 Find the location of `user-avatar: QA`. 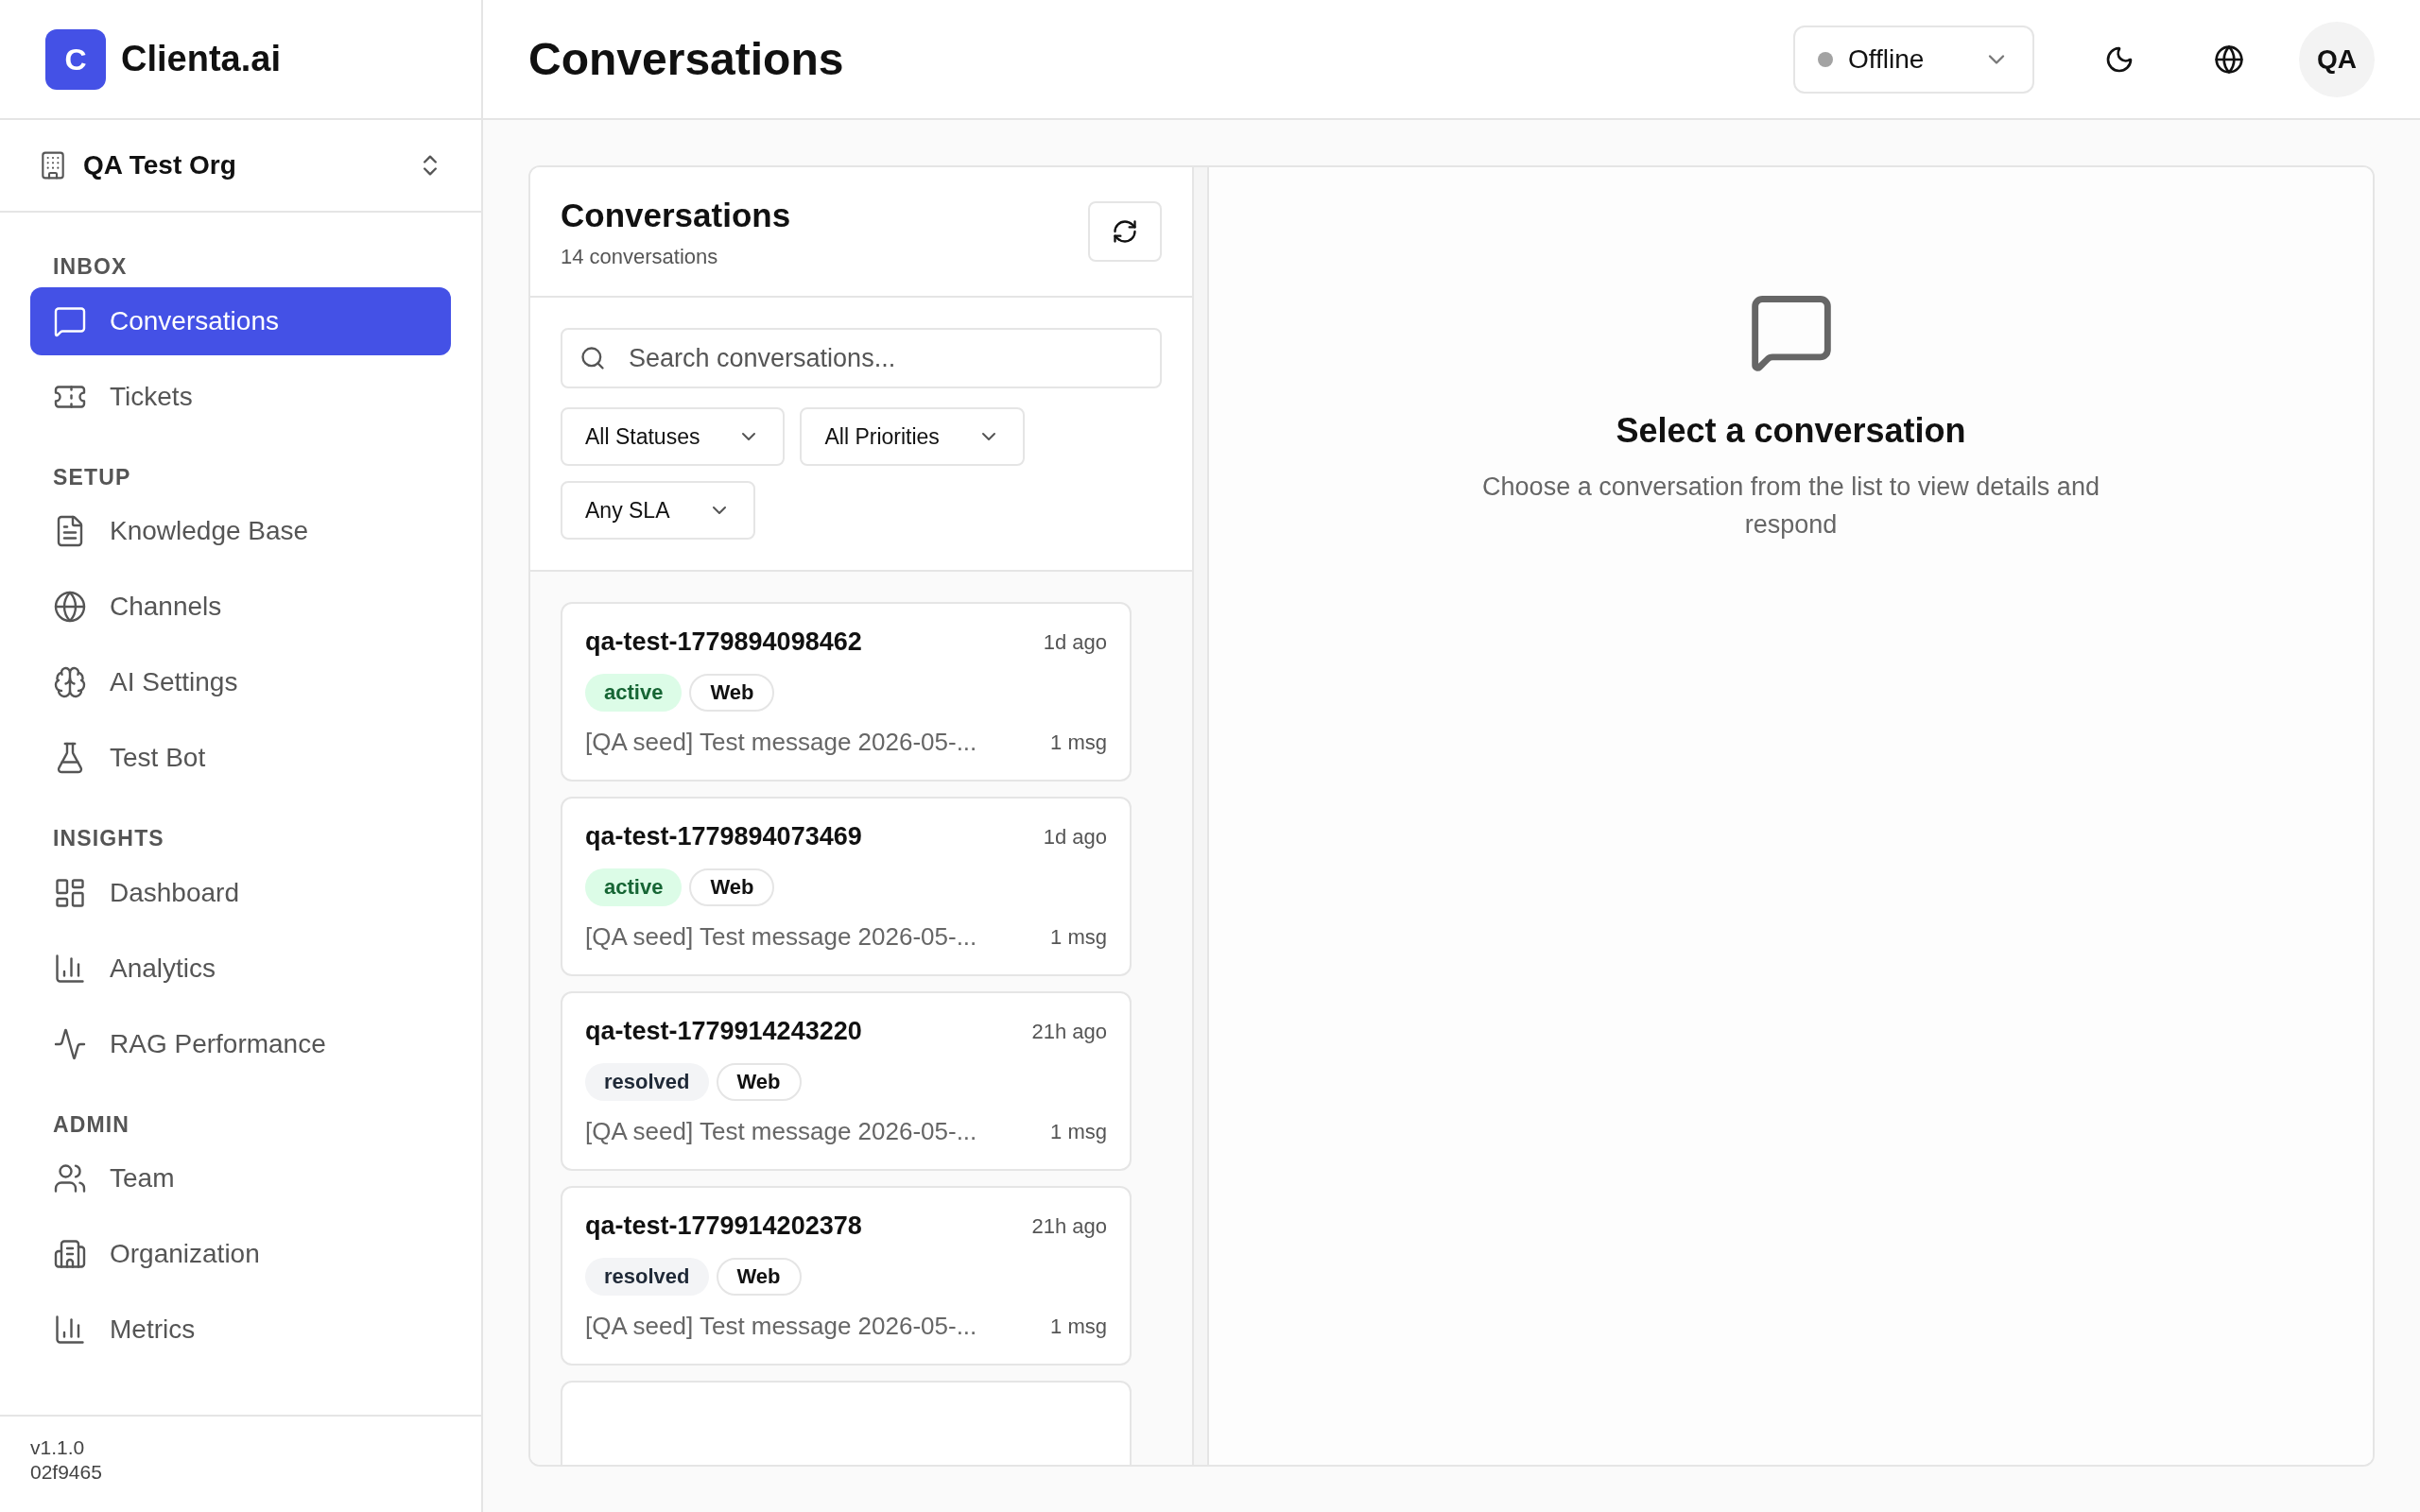

user-avatar: QA is located at coordinates (2337, 59).